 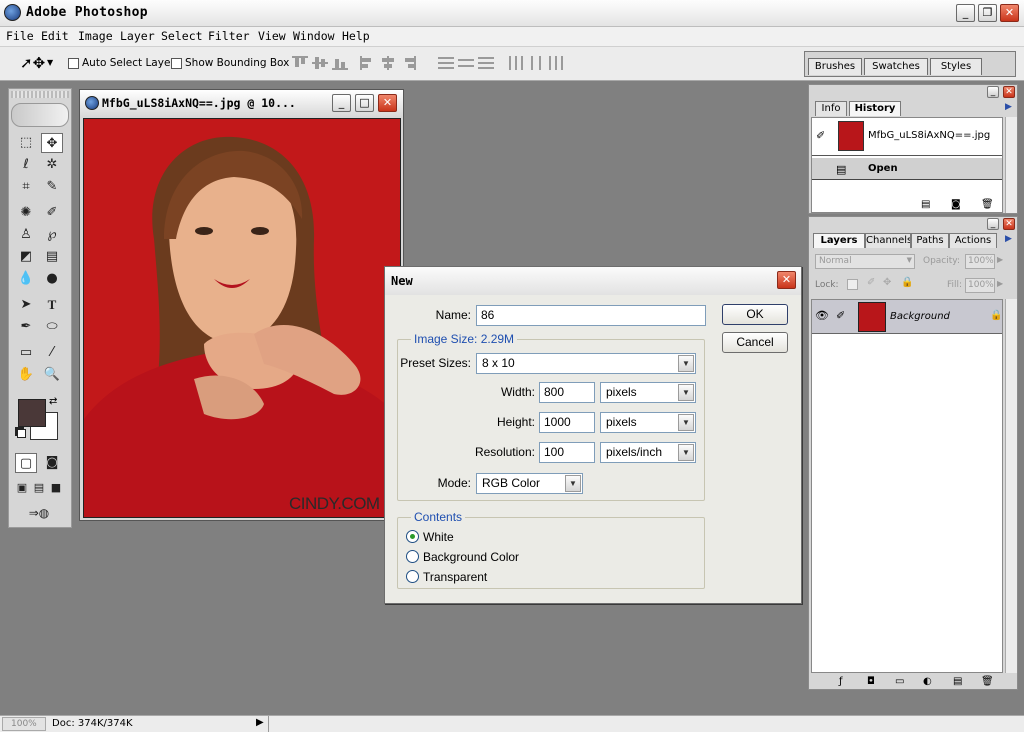 I want to click on radio-transparent, so click(x=412, y=576).